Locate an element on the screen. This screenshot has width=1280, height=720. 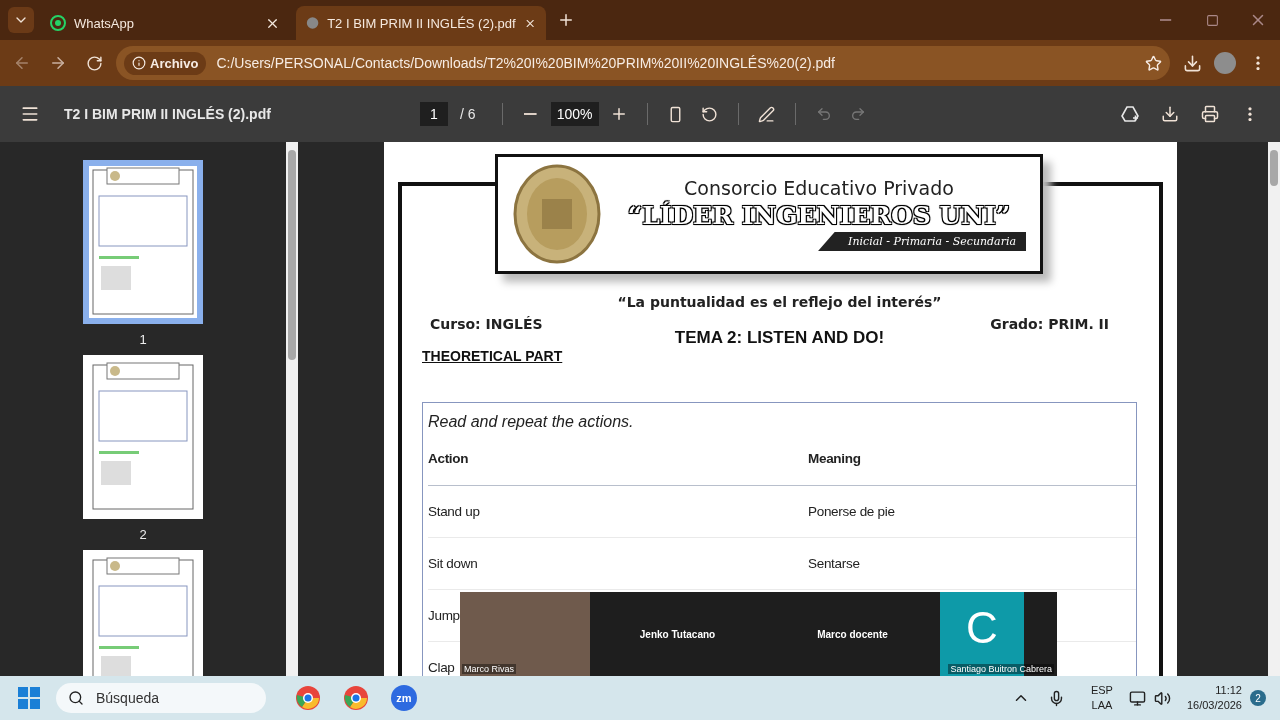
site-info-chip: Archivo is located at coordinates (165, 63).